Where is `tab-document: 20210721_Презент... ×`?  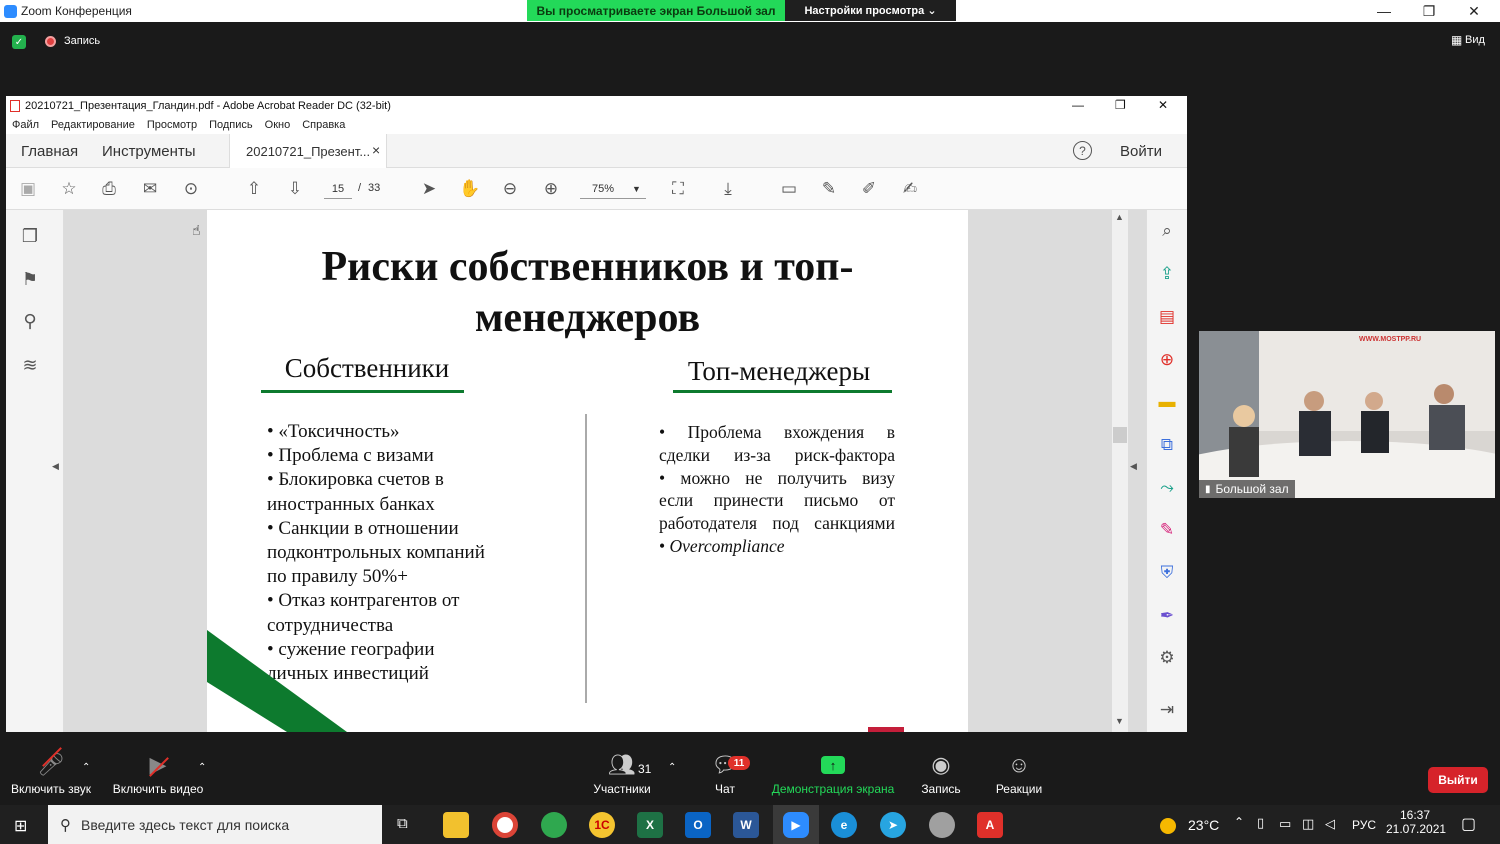 tab-document: 20210721_Презент... × is located at coordinates (308, 151).